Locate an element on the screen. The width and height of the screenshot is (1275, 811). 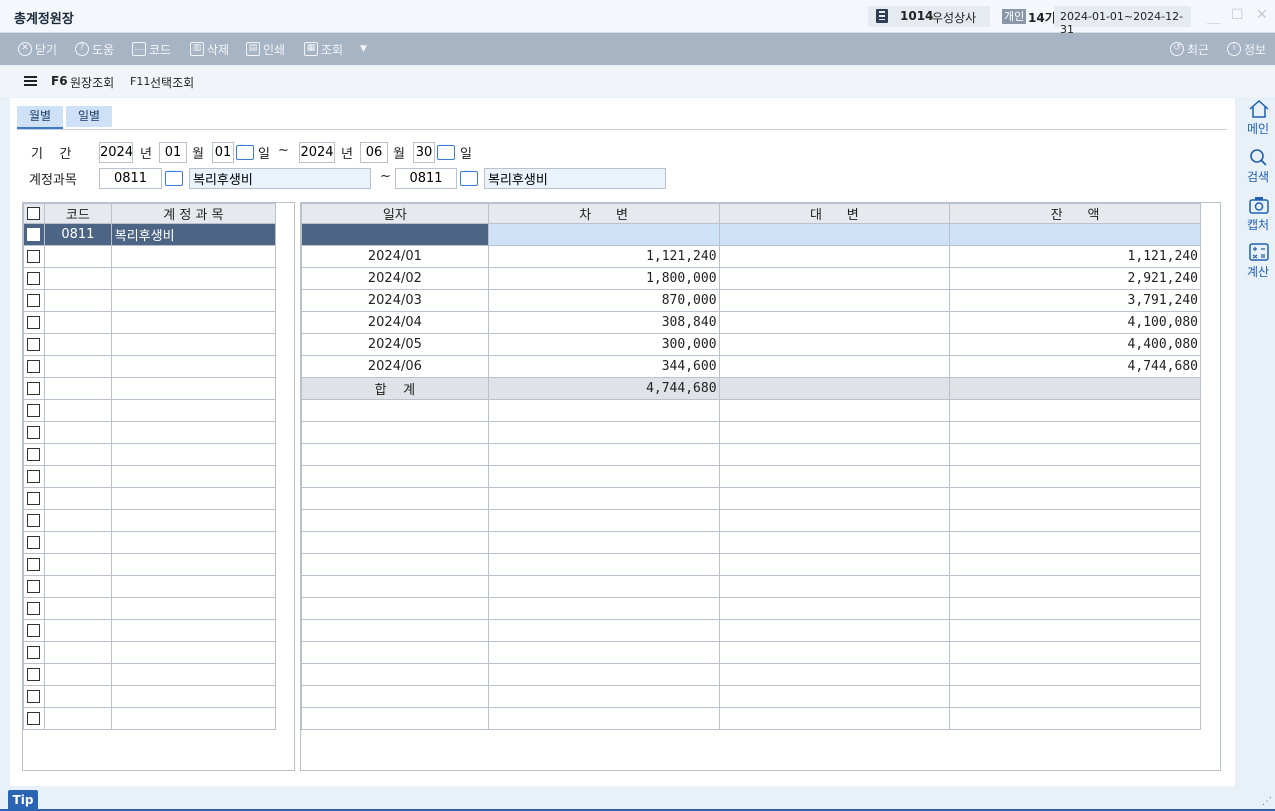
debit-cell: 308,840 is located at coordinates (603, 322).